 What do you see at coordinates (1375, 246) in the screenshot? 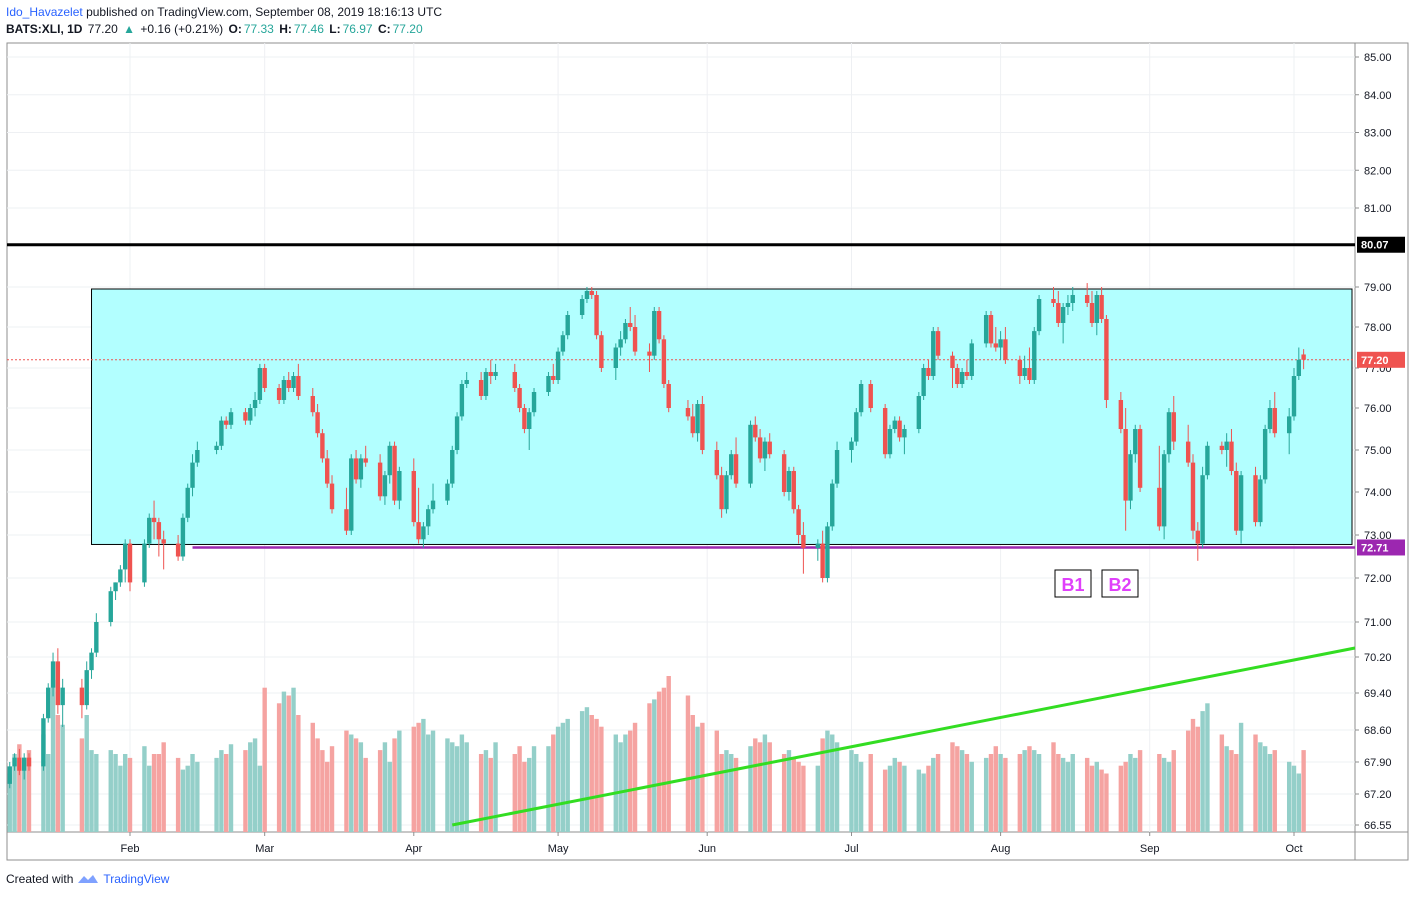
I see `resistance-price-label: 80.07` at bounding box center [1375, 246].